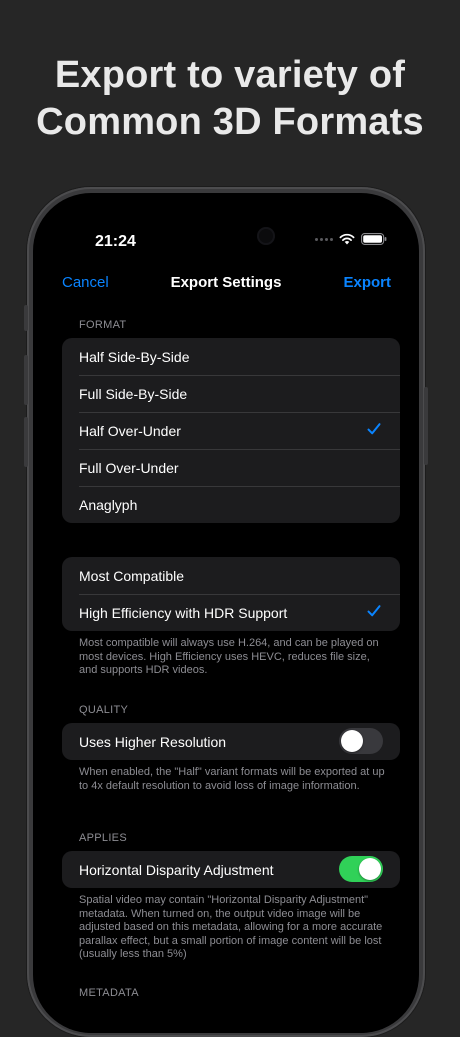 This screenshot has width=460, height=1037. Describe the element at coordinates (134, 356) in the screenshot. I see `format-option-label: Half Side-By-Side` at that location.